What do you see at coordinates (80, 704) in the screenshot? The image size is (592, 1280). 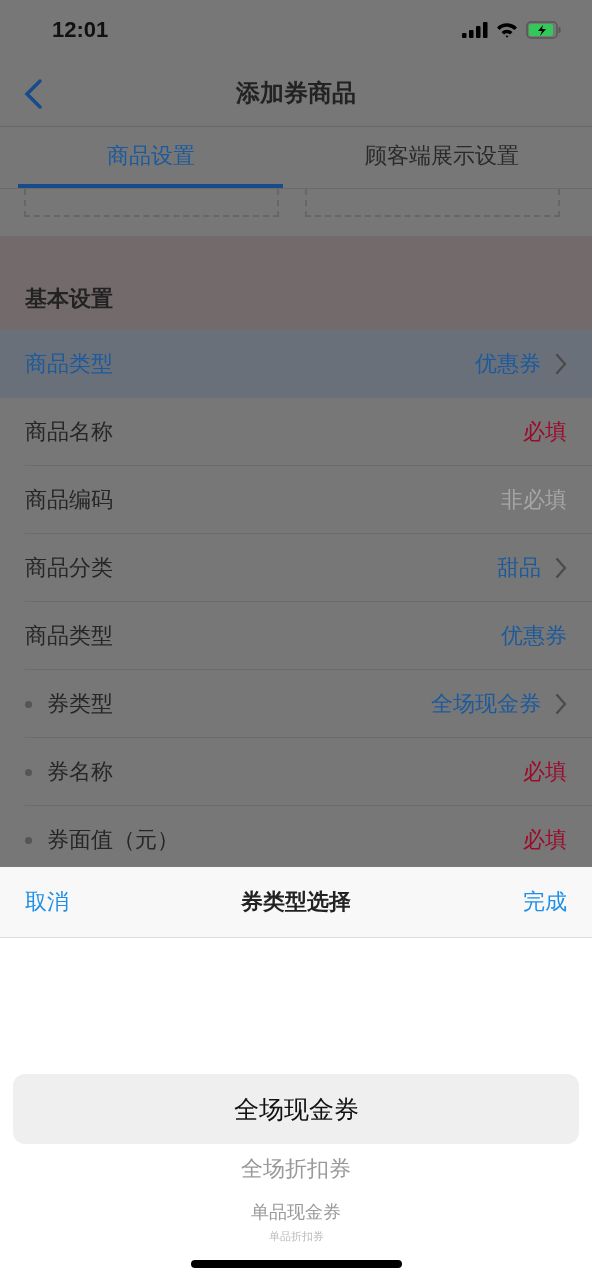 I see `row-label: 券类型` at bounding box center [80, 704].